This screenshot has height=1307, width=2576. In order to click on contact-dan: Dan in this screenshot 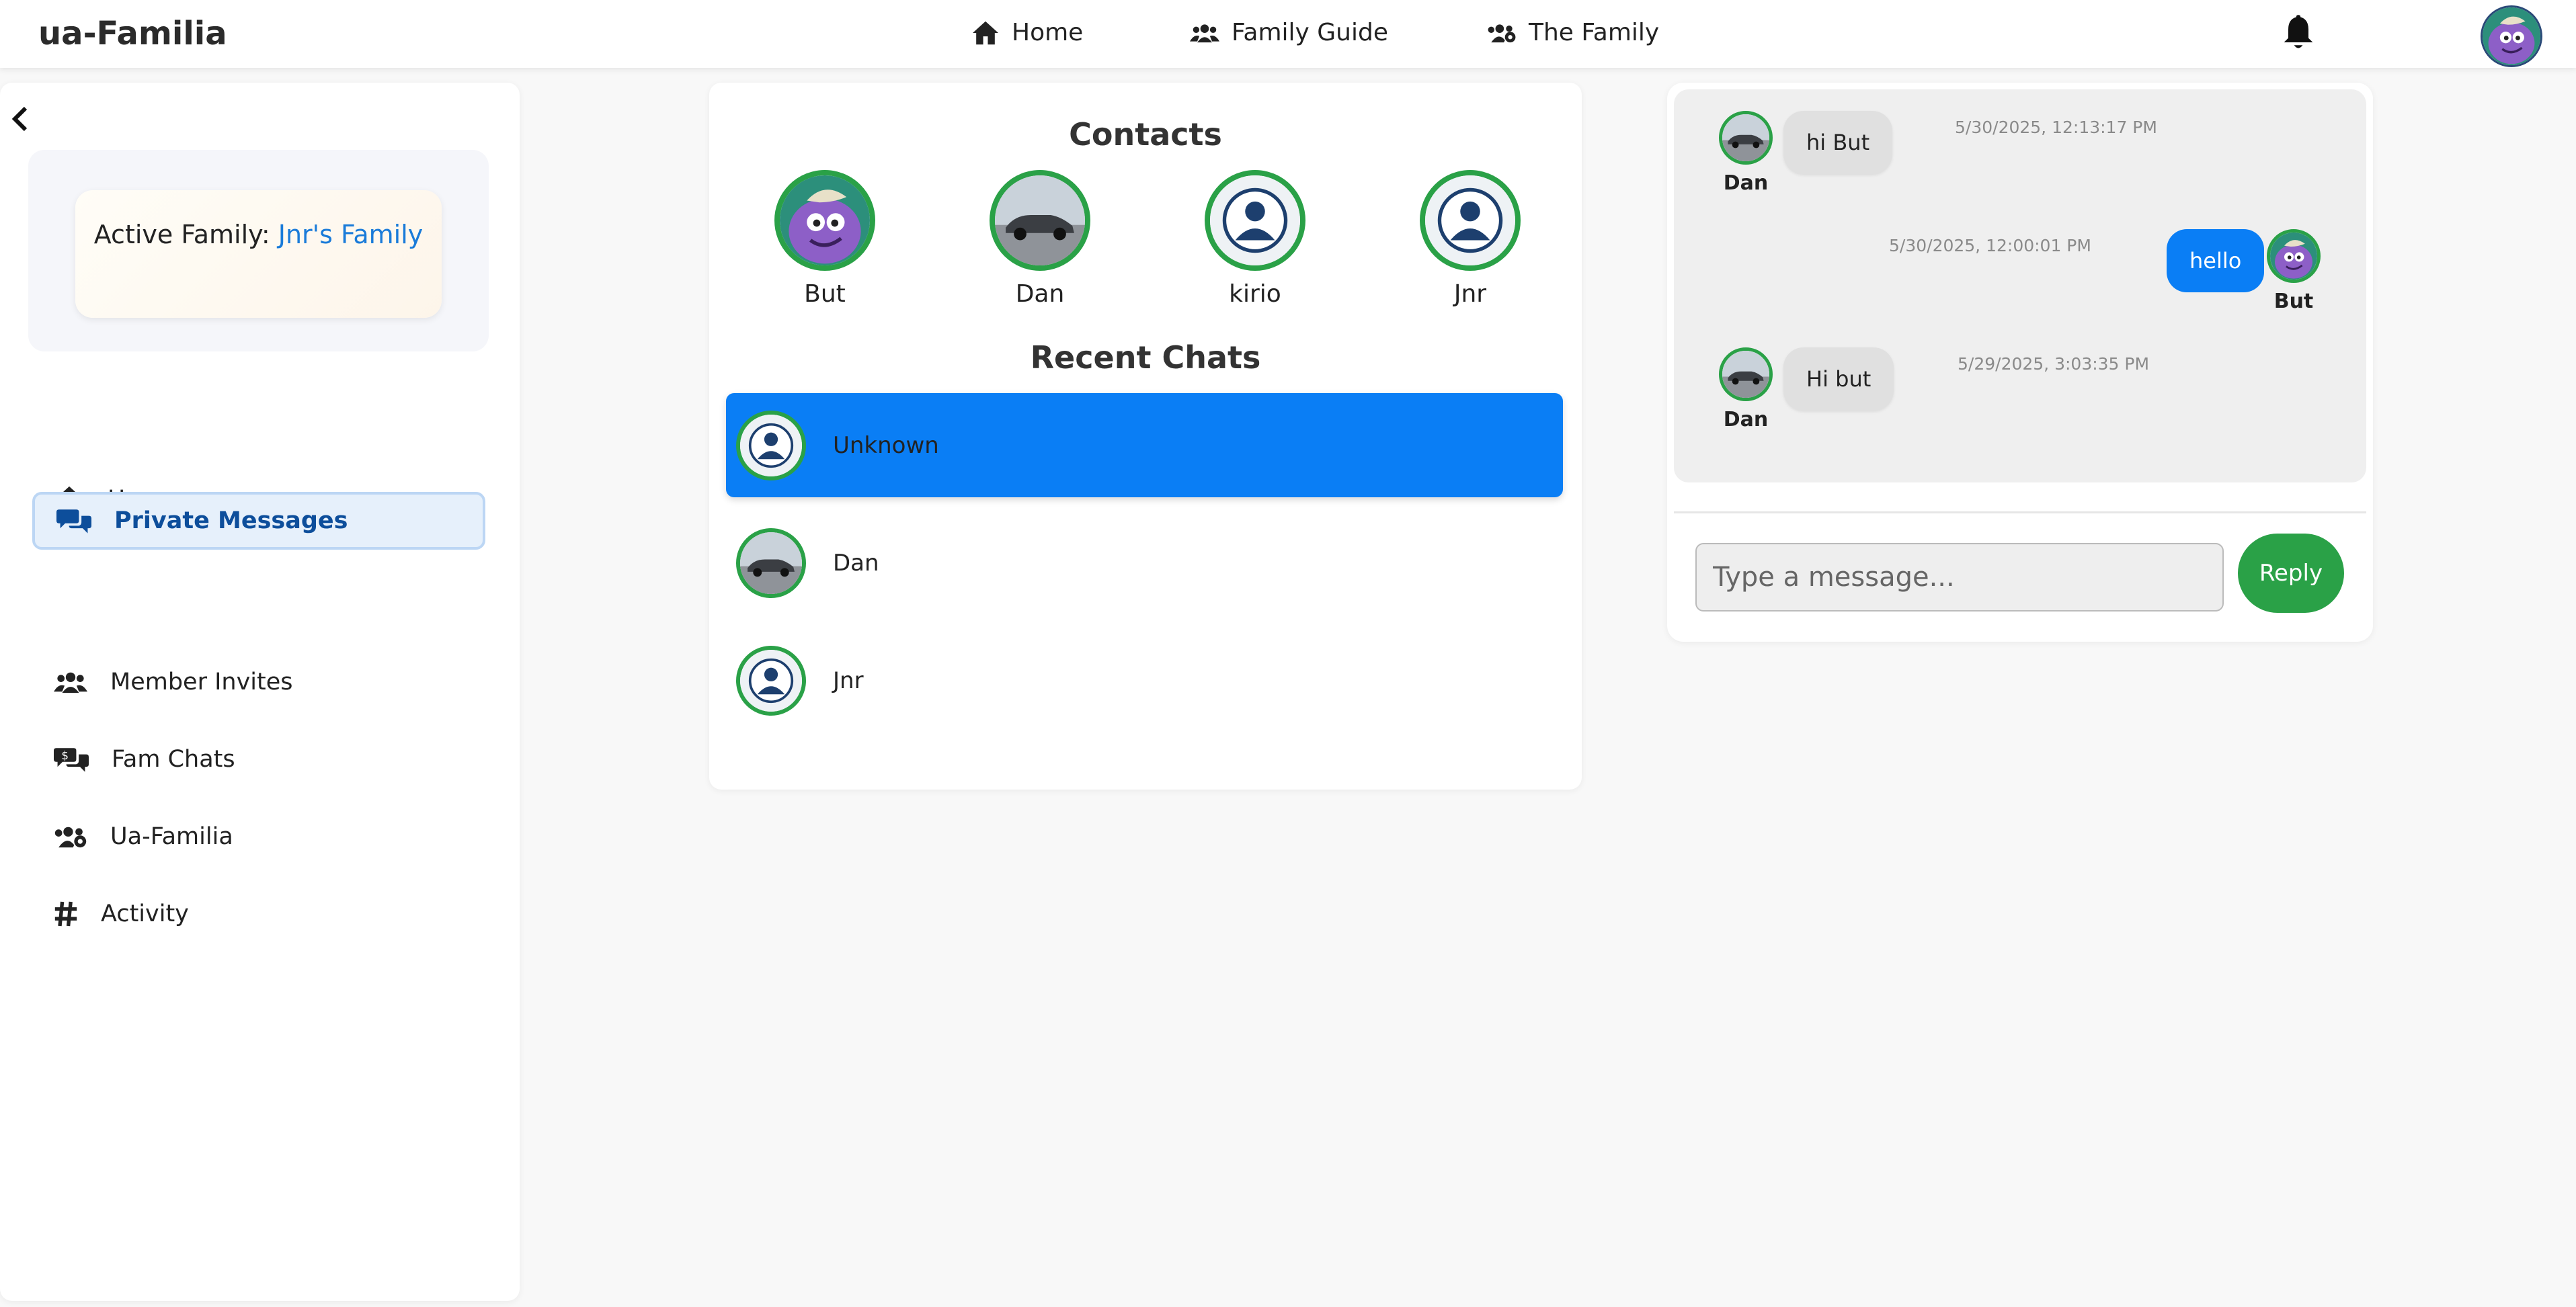, I will do `click(1040, 239)`.